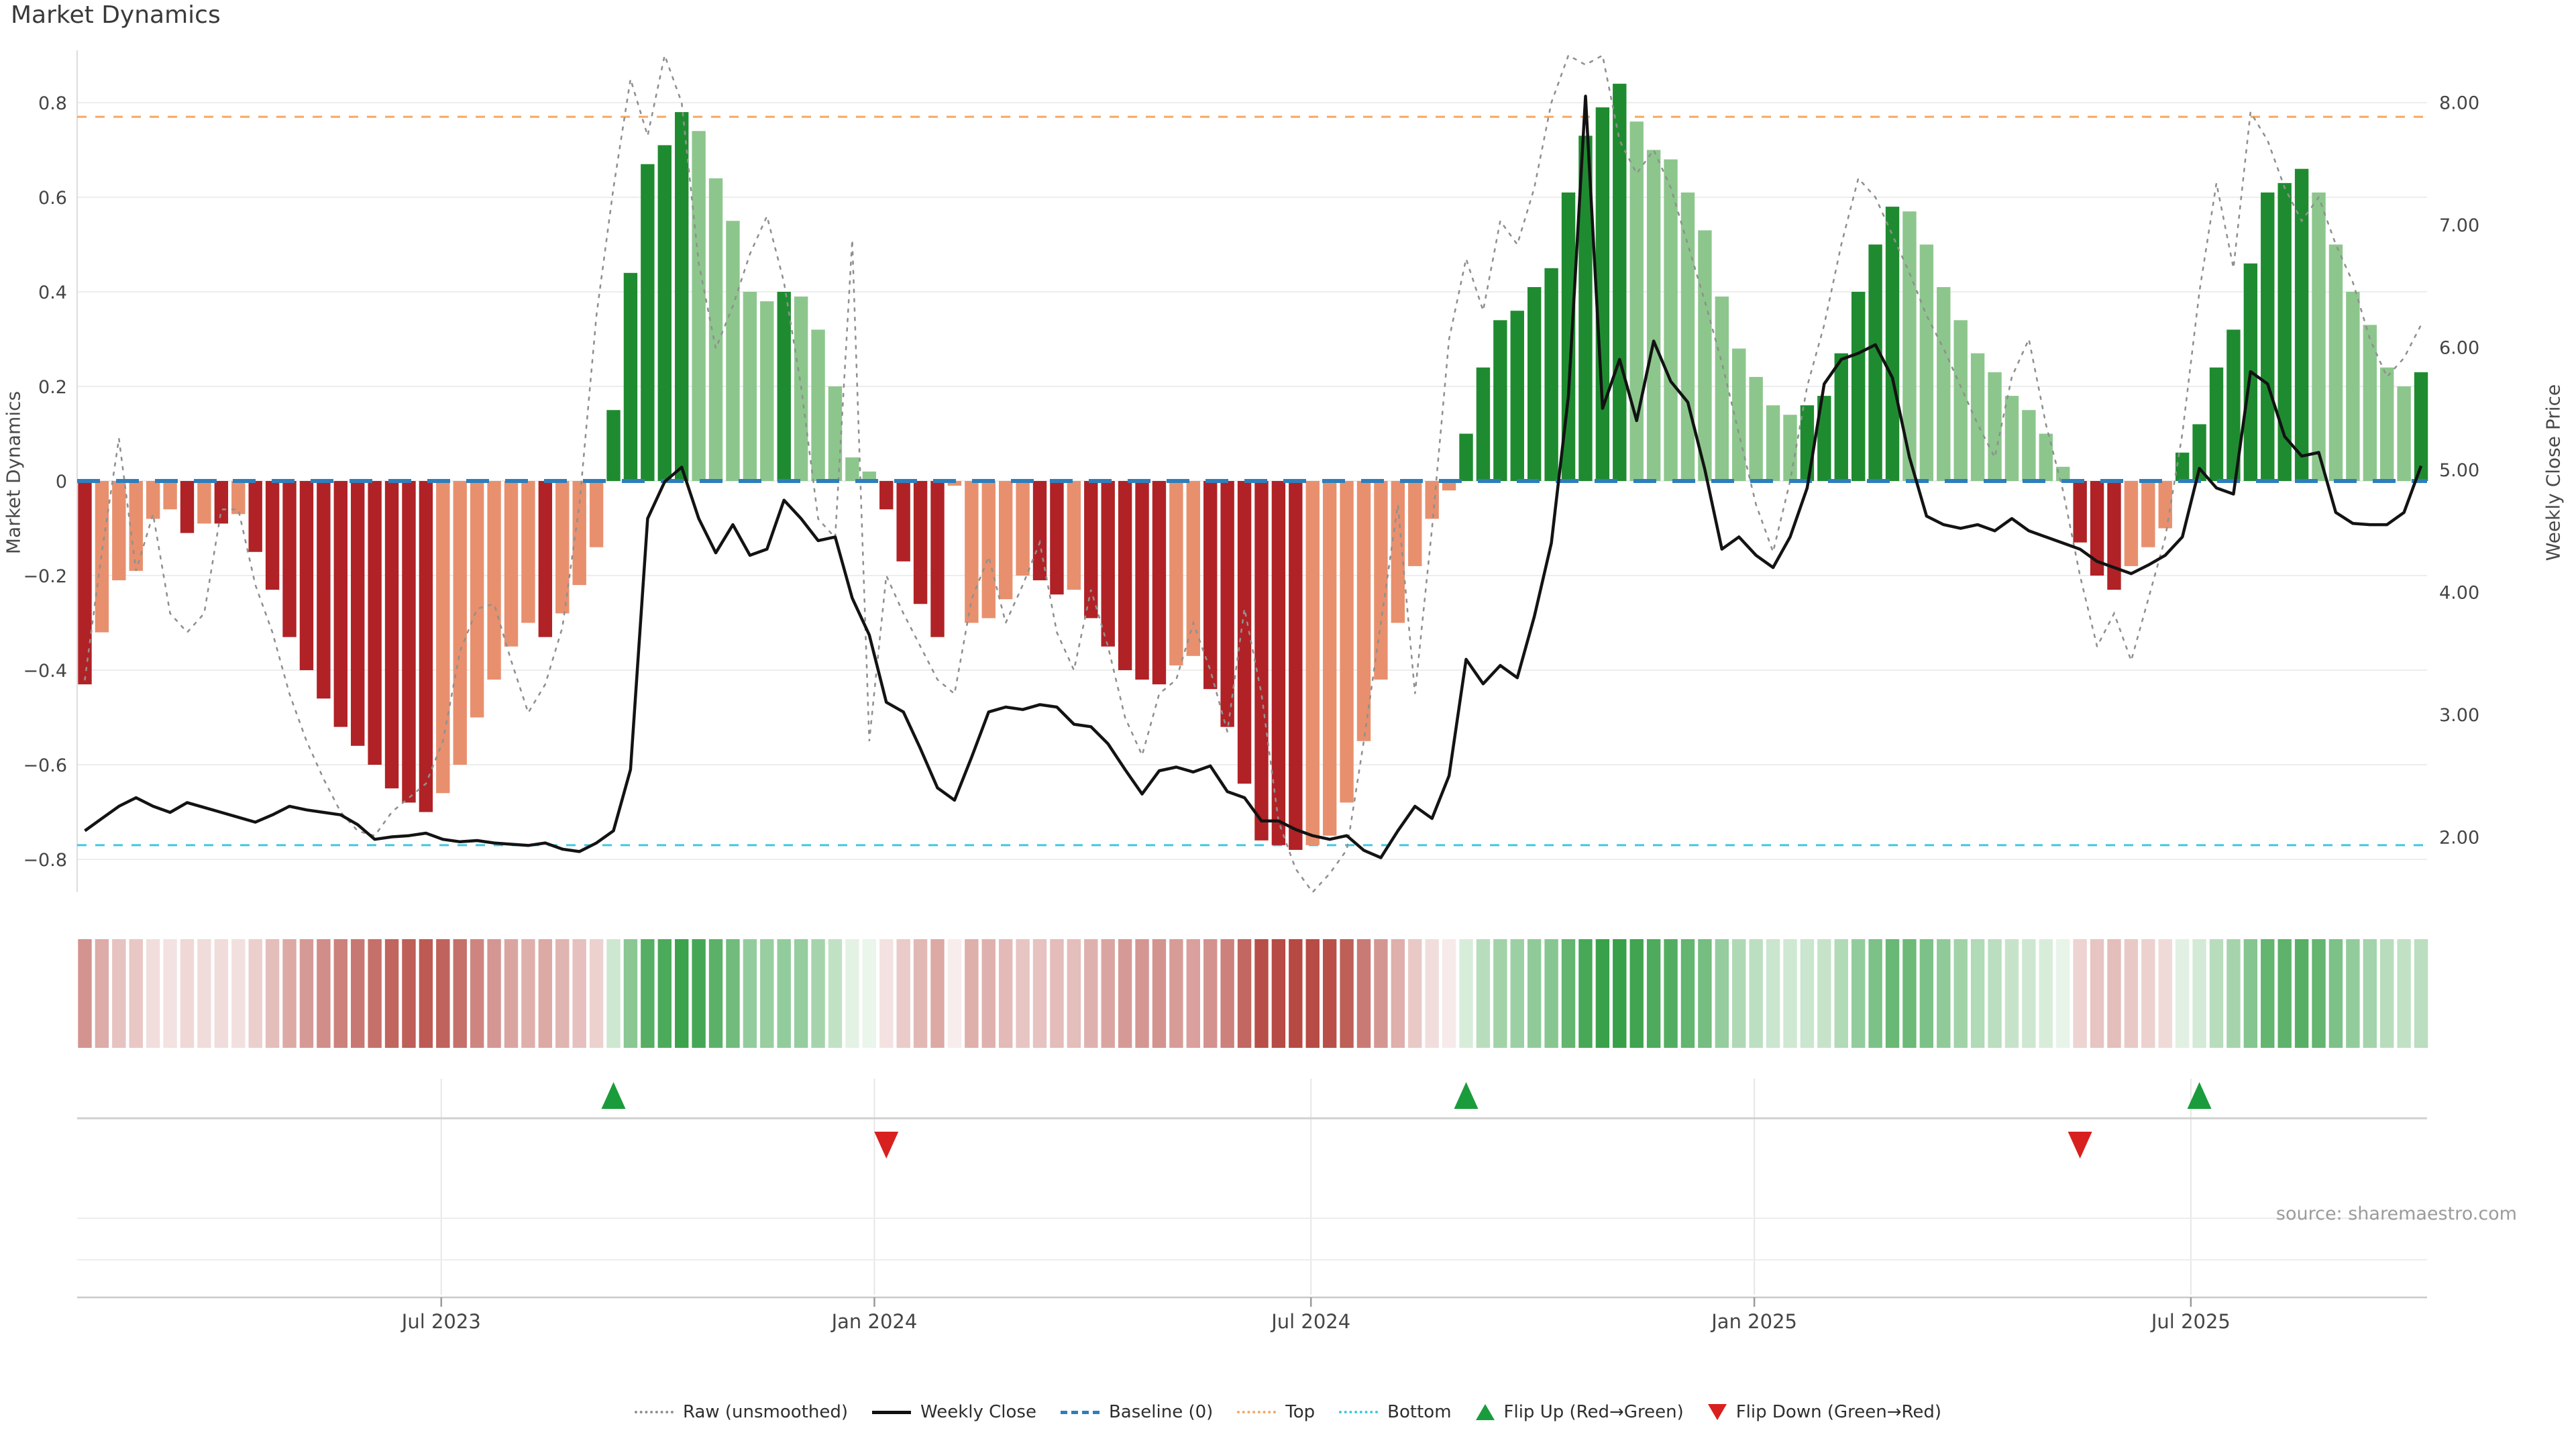 Image resolution: width=2576 pixels, height=1449 pixels. Describe the element at coordinates (52, 387) in the screenshot. I see `left-tick-label: 0.2` at that location.